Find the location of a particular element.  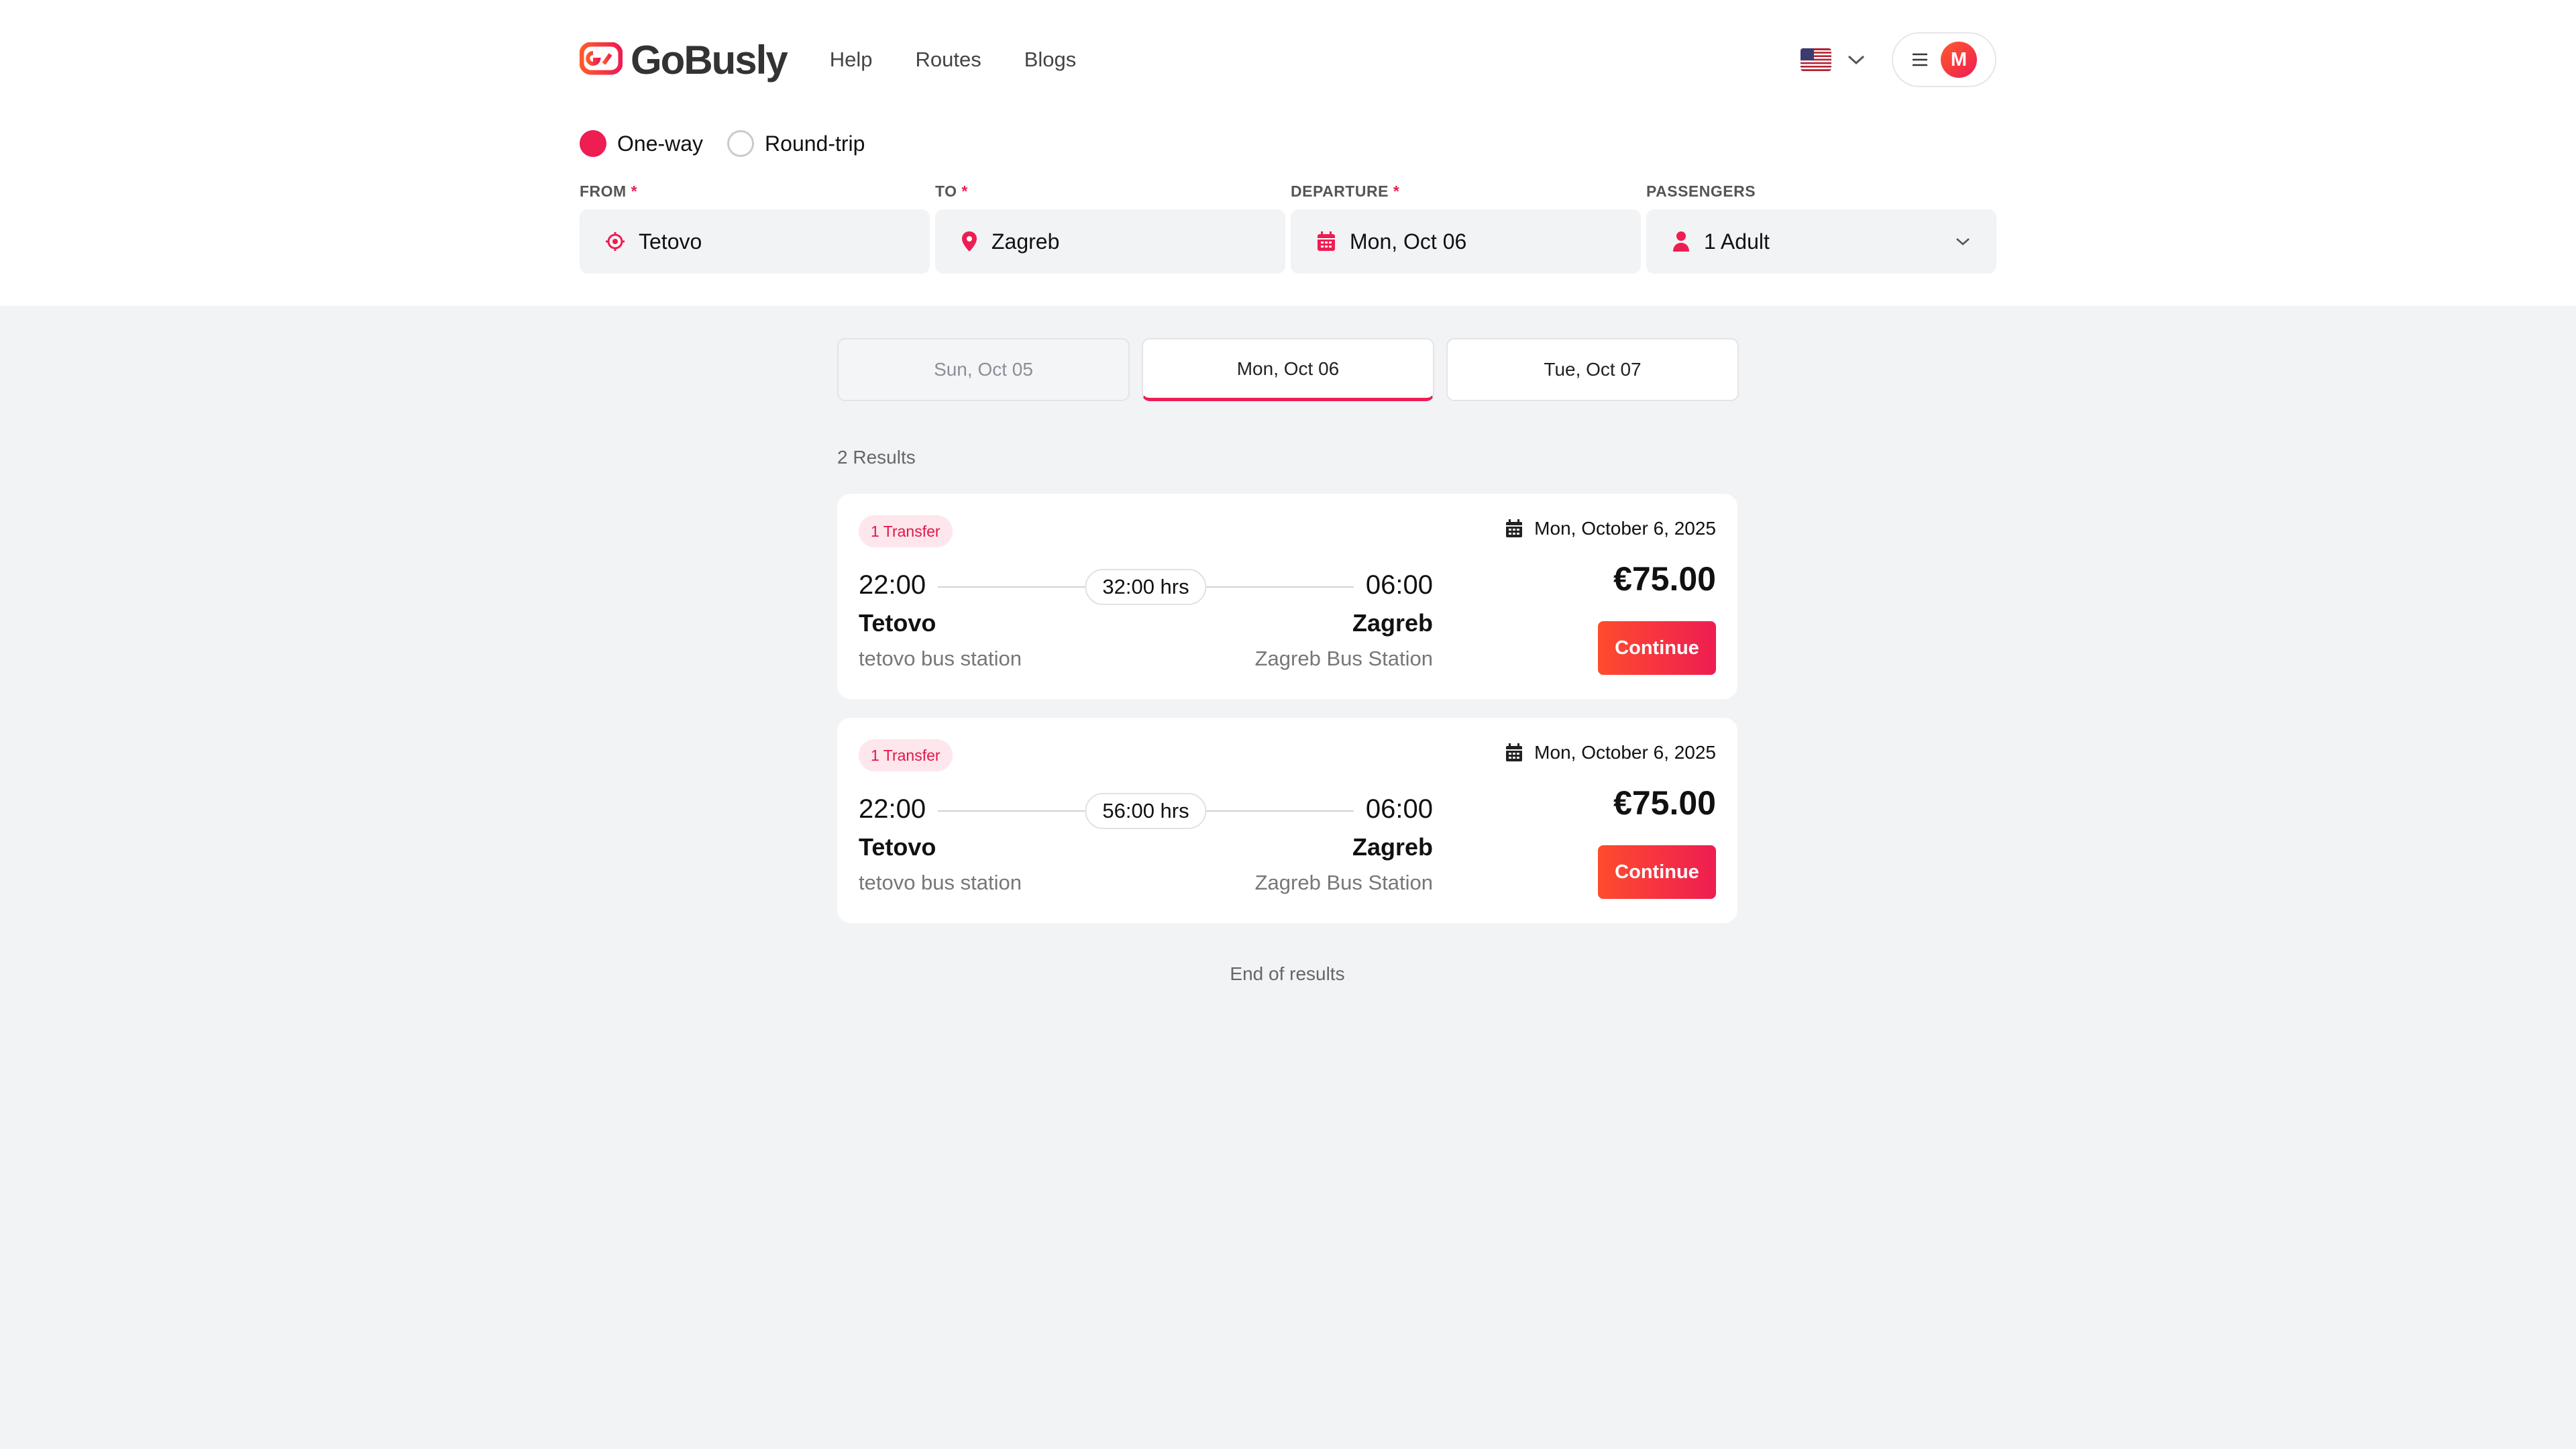

one-way-radio: One-way is located at coordinates (641, 143).